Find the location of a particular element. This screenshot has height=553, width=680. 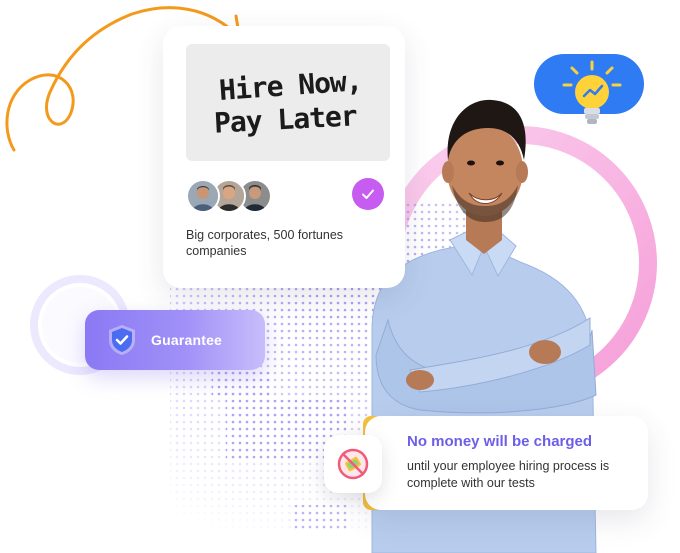

guarantee-label: Guarantee is located at coordinates (187, 340).